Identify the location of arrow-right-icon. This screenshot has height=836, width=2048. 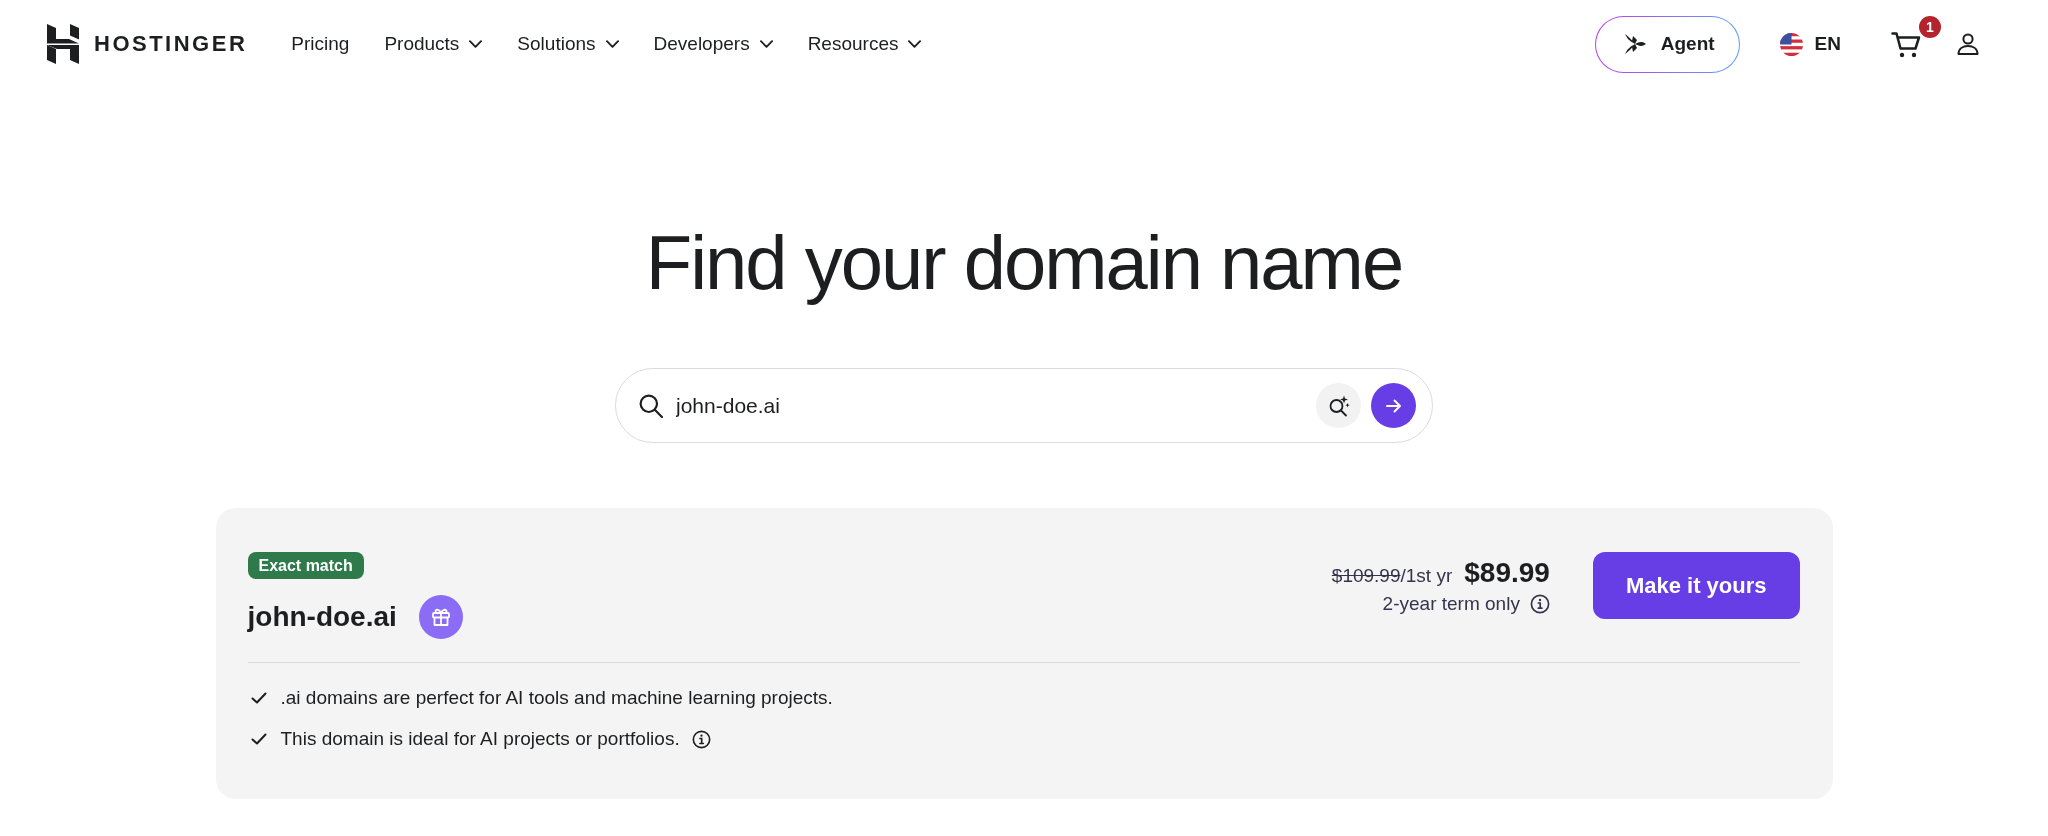
(1393, 405).